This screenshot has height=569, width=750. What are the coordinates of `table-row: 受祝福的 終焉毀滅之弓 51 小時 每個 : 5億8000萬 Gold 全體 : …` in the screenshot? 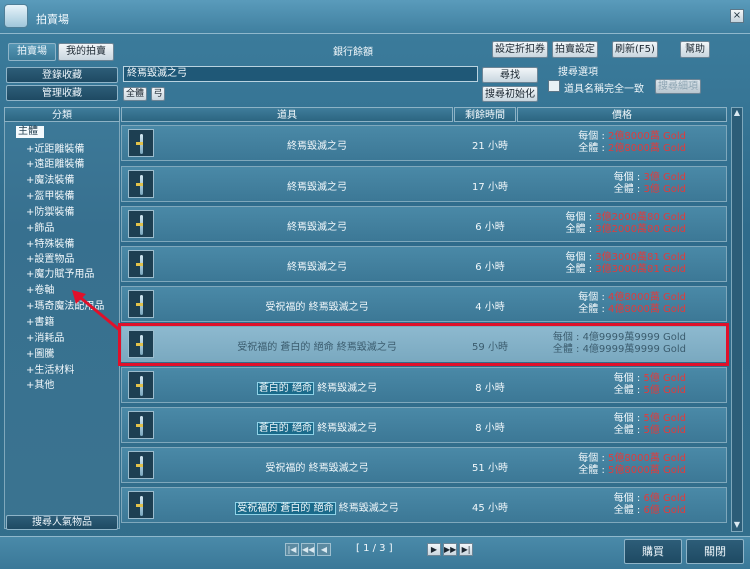 It's located at (424, 465).